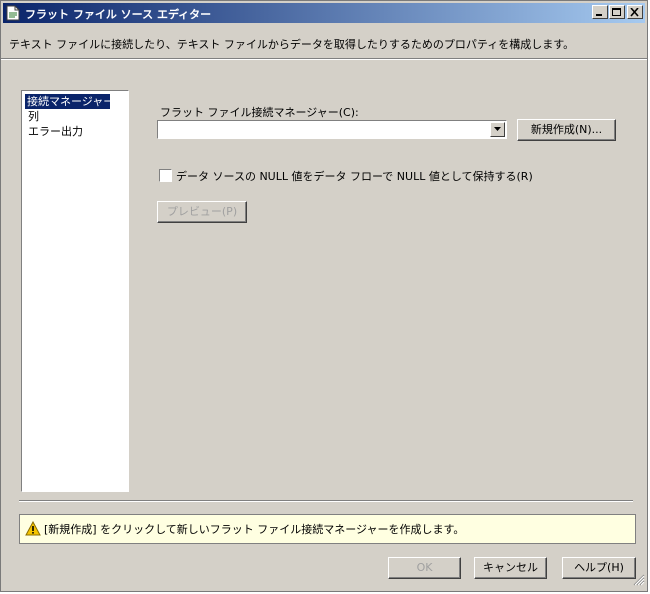 This screenshot has width=650, height=594. Describe the element at coordinates (424, 568) in the screenshot. I see `ok-button: OK` at that location.